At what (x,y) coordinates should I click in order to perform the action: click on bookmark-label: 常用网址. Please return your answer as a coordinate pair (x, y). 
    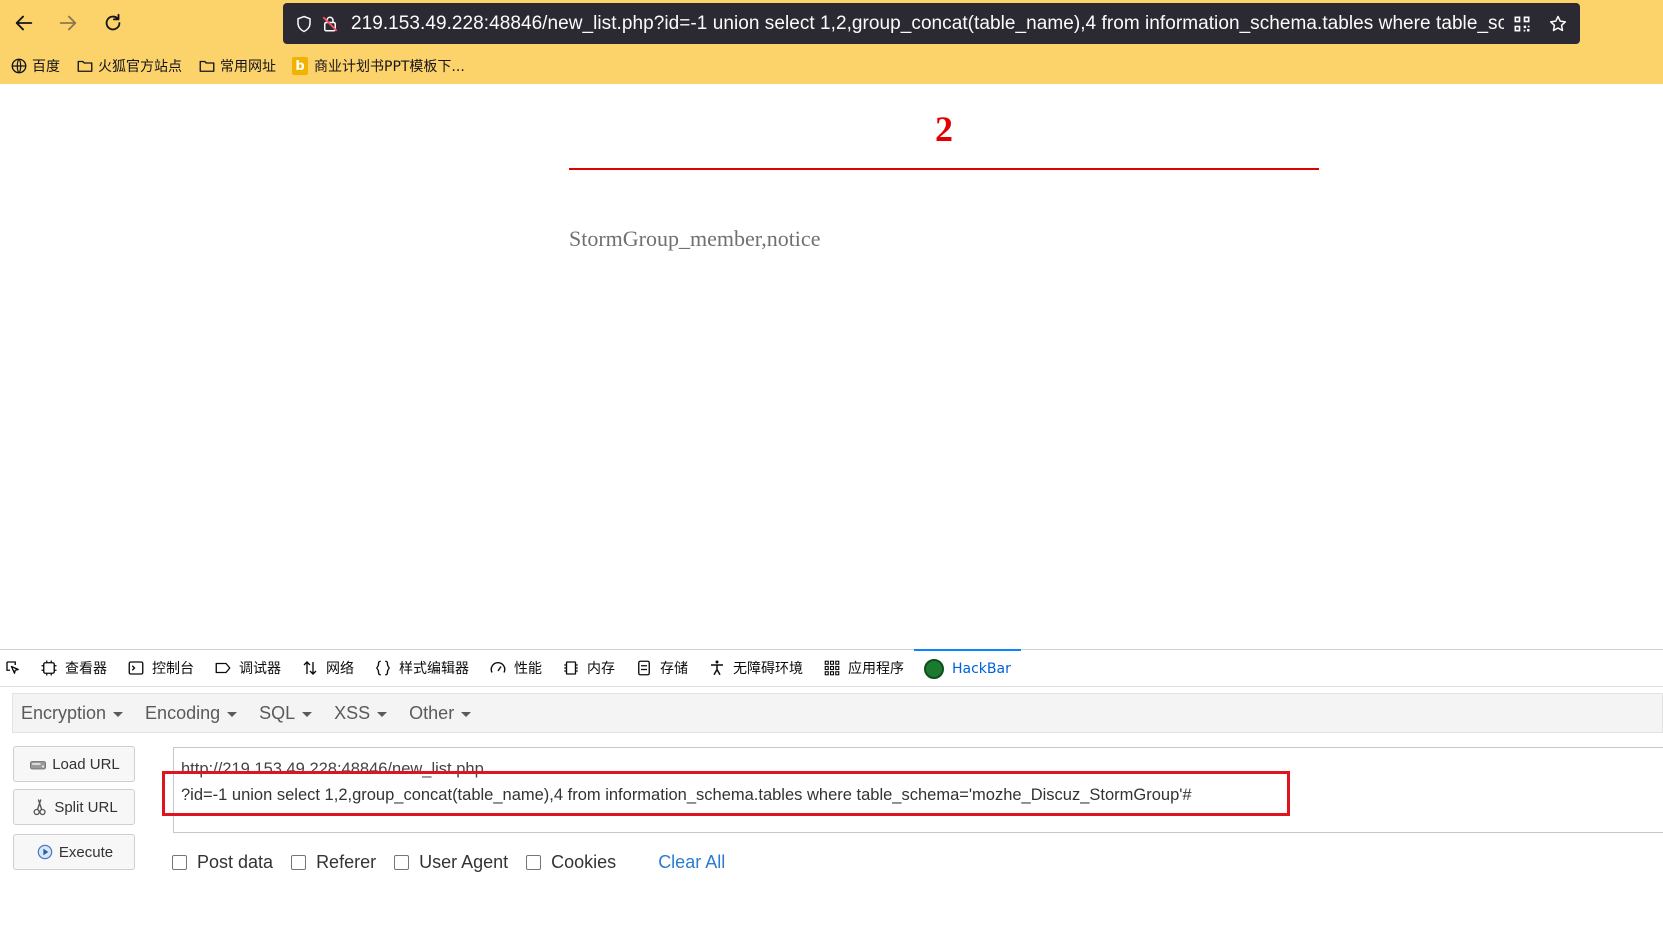
    Looking at the image, I should click on (248, 67).